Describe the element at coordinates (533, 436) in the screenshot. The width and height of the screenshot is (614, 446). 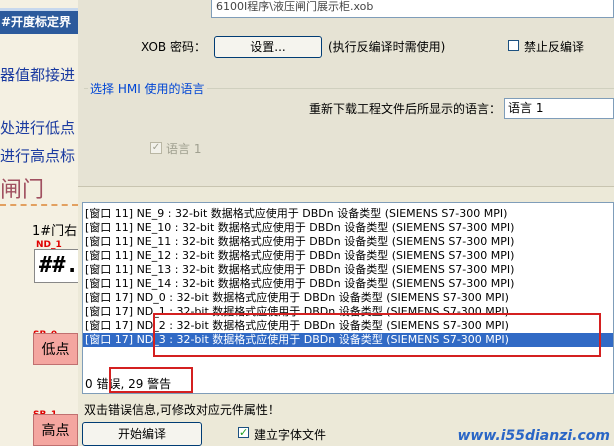
I see `watermark: www.i55dianzi.com` at that location.